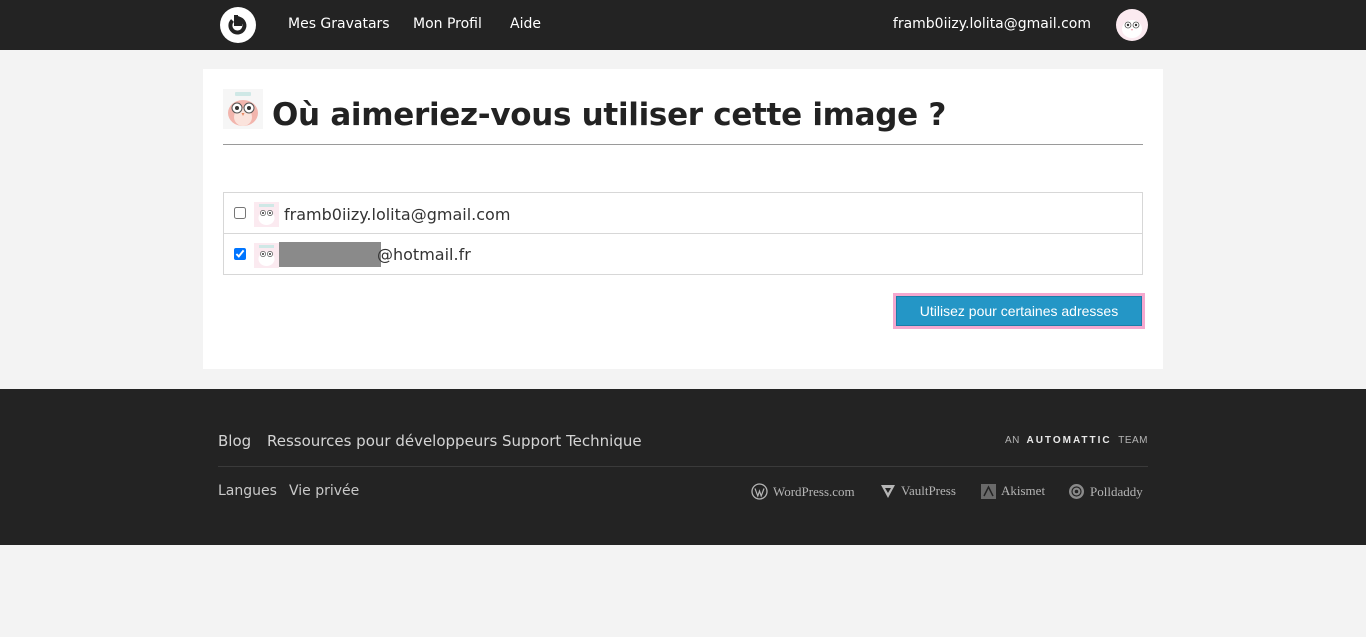 Image resolution: width=1366 pixels, height=637 pixels. Describe the element at coordinates (1116, 491) in the screenshot. I see `brand-label: Polldaddy` at that location.